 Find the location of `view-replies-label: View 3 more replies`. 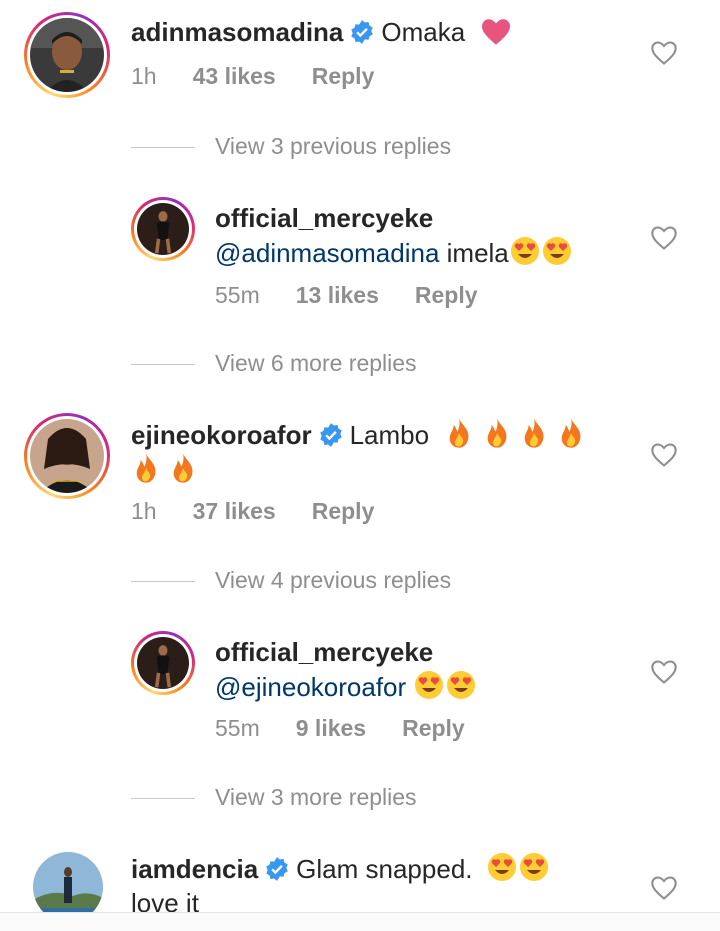

view-replies-label: View 3 more replies is located at coordinates (316, 797).